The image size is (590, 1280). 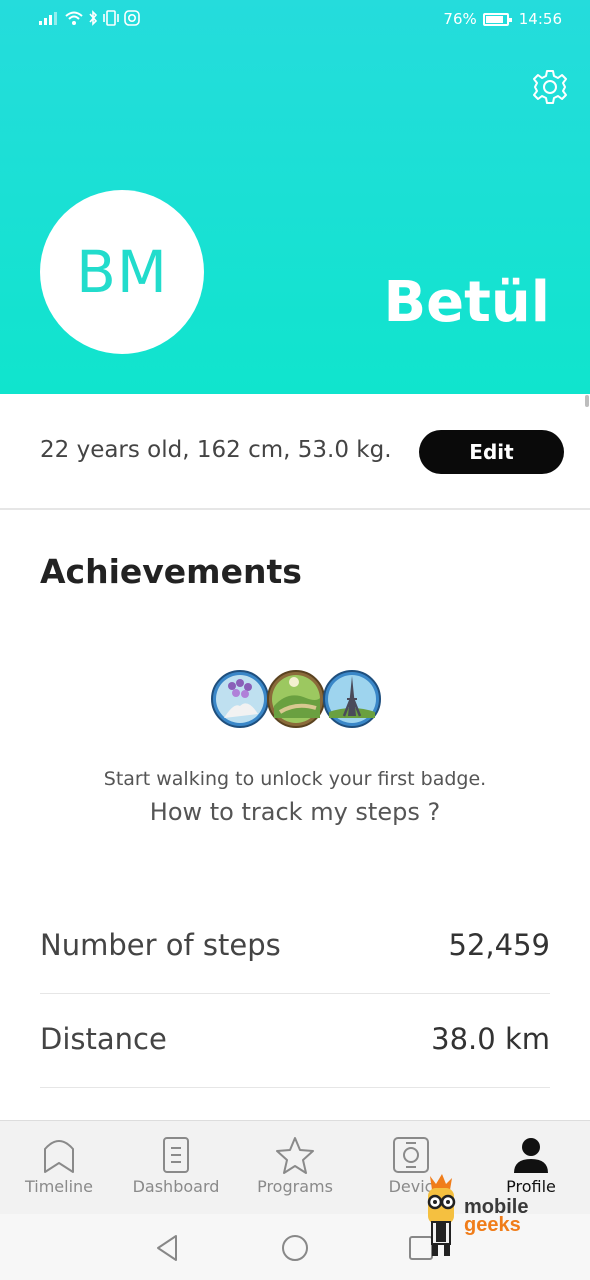 What do you see at coordinates (176, 1186) in the screenshot?
I see `nav-label: Dashboard` at bounding box center [176, 1186].